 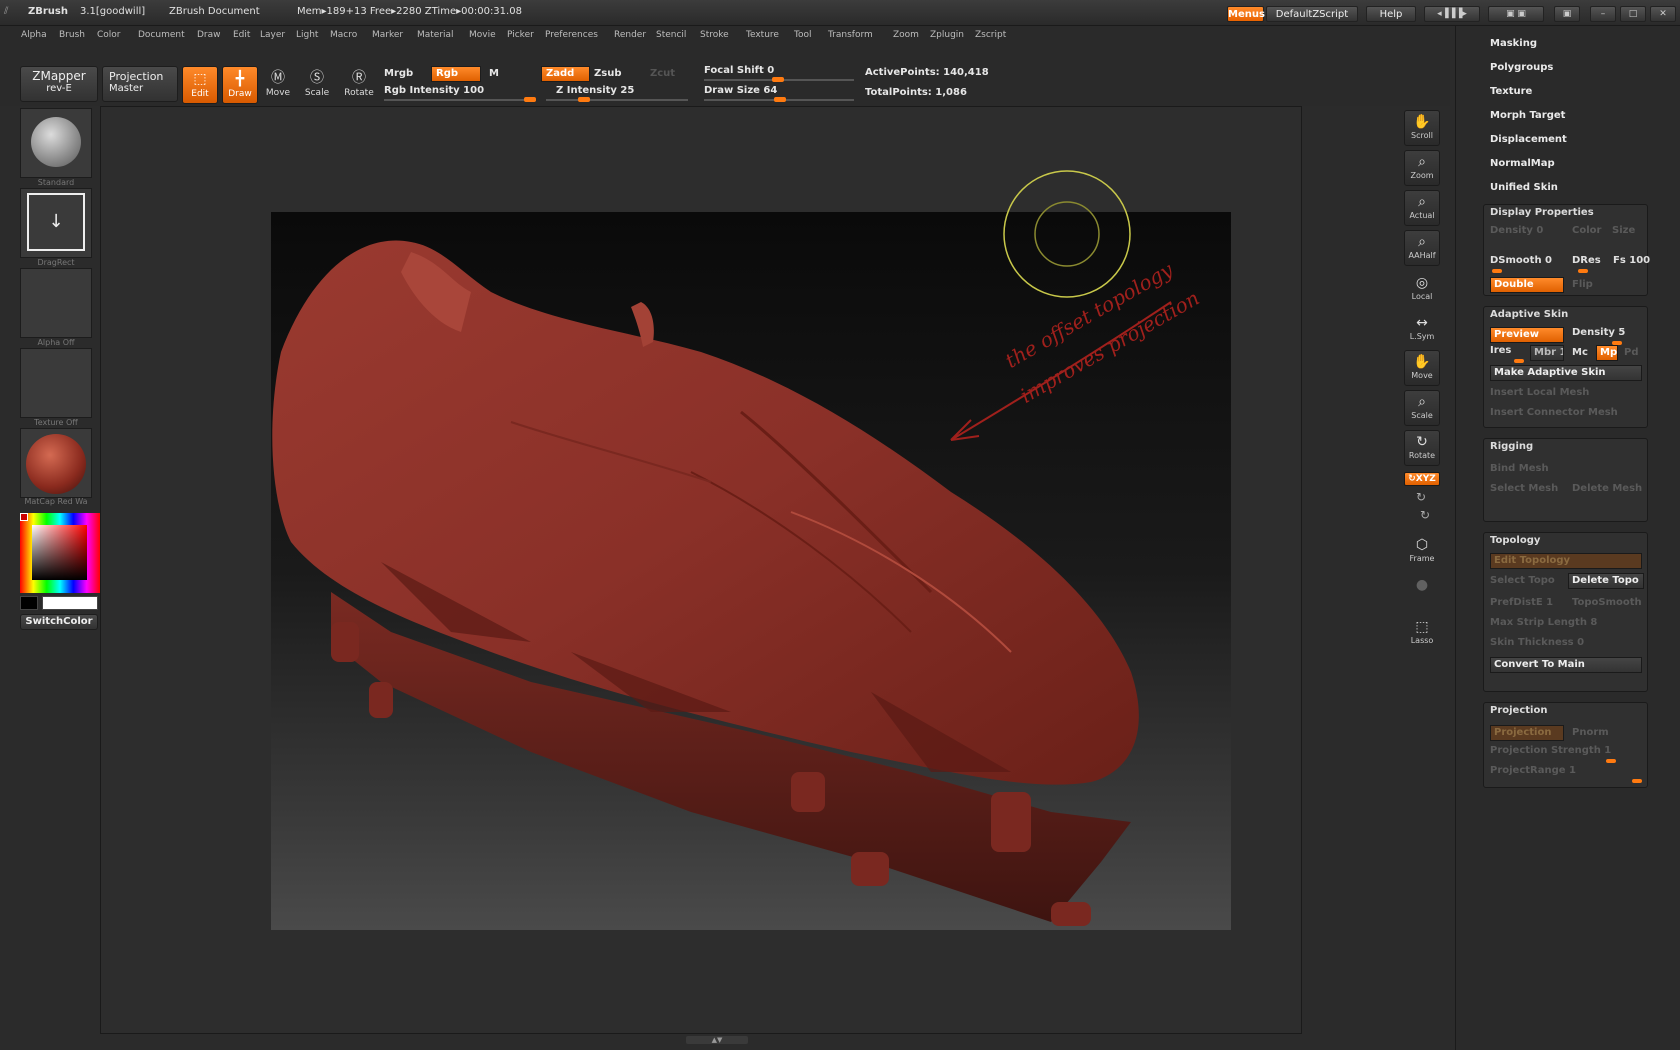 What do you see at coordinates (607, 73) in the screenshot?
I see `zsub-toggle: Zsub` at bounding box center [607, 73].